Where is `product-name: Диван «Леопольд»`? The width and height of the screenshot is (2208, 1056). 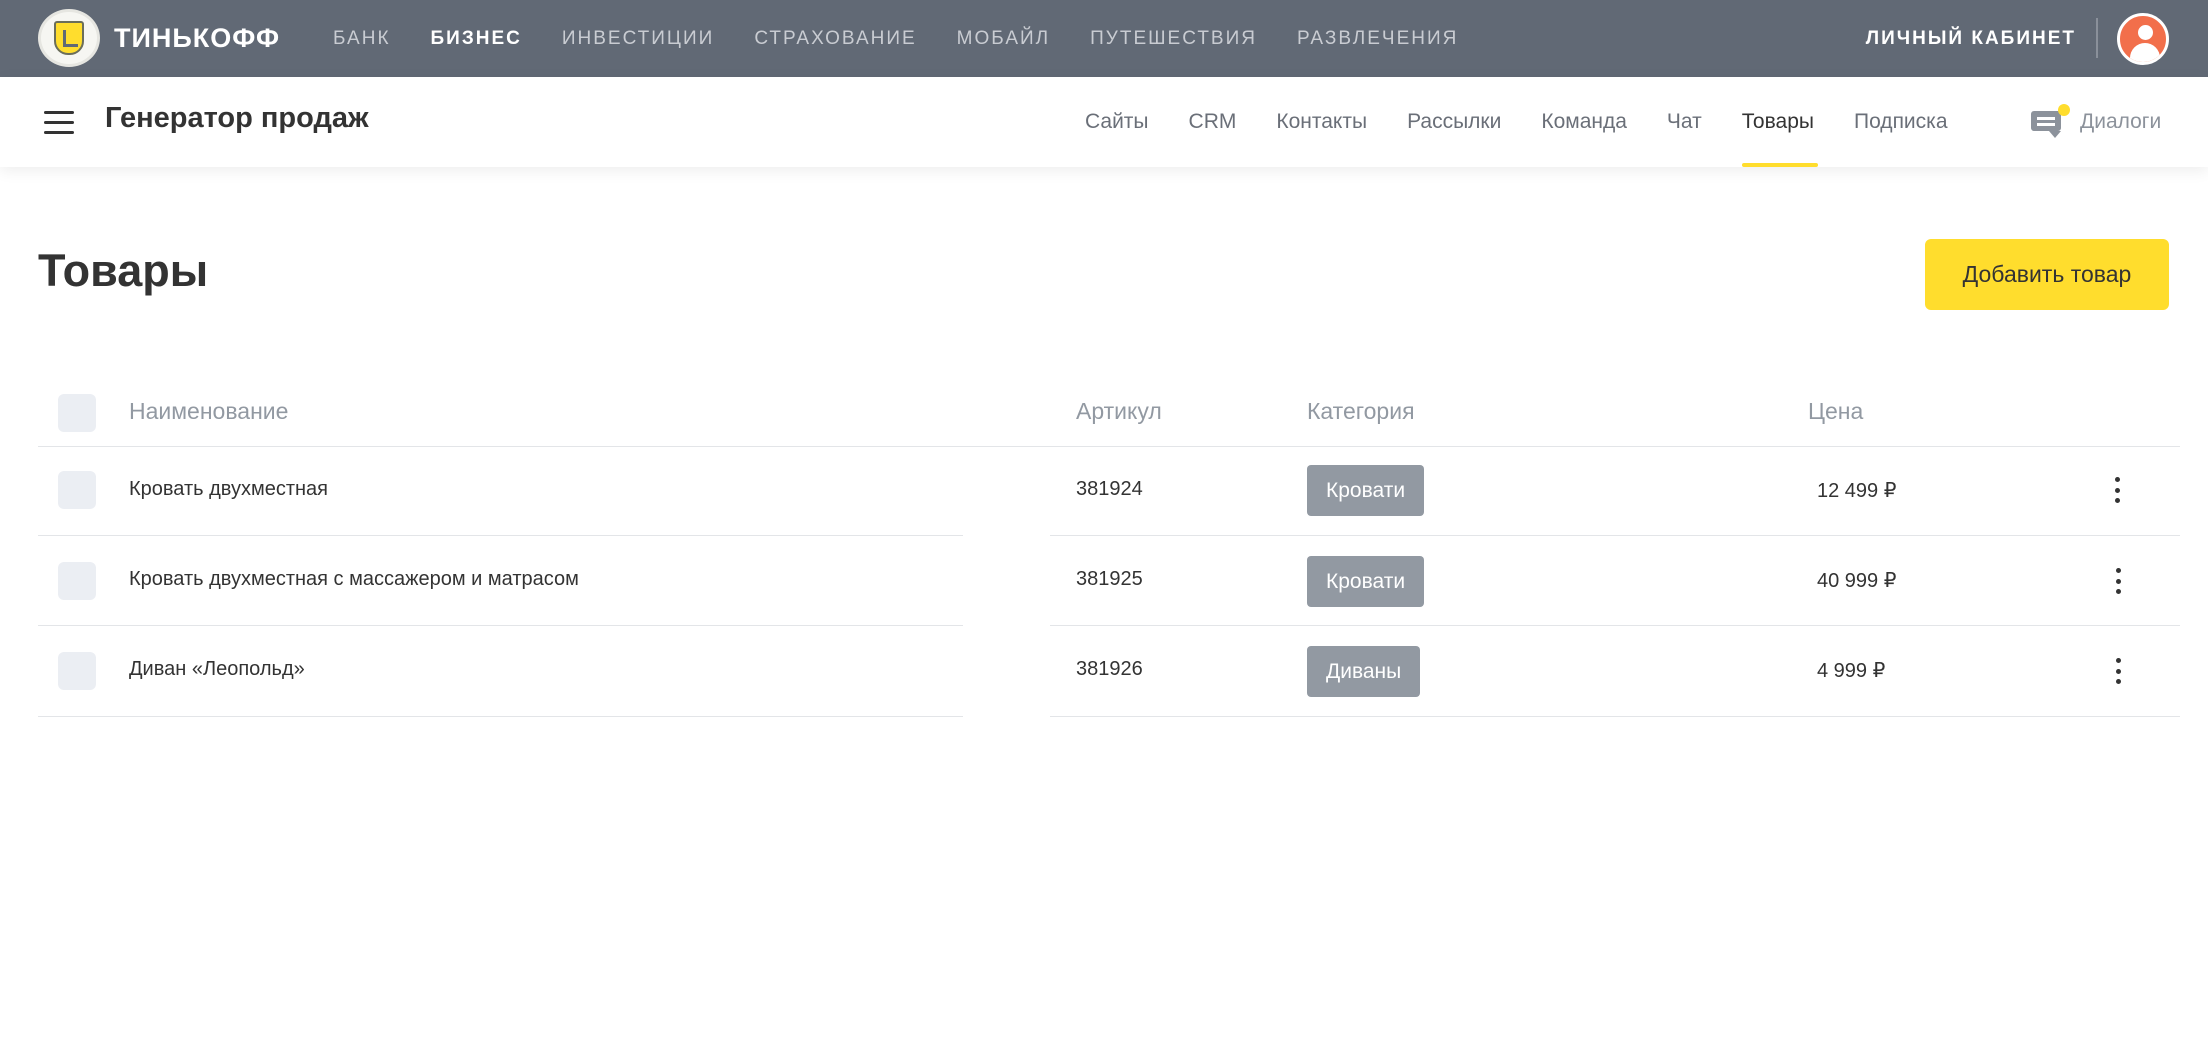 product-name: Диван «Леопольд» is located at coordinates (217, 669).